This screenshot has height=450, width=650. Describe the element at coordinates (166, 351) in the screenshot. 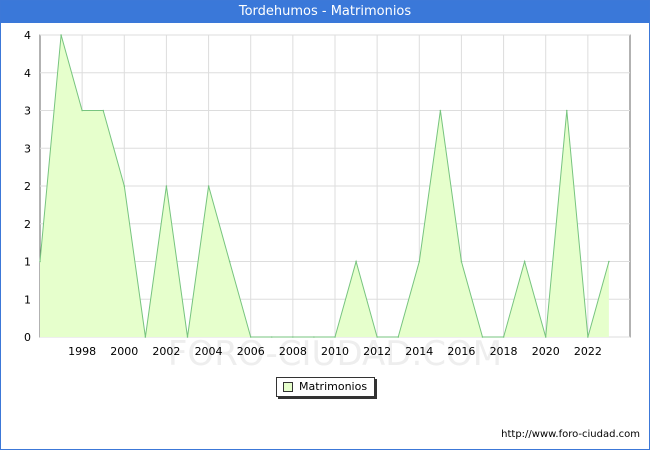

I see `x-tick-label: 2002` at that location.